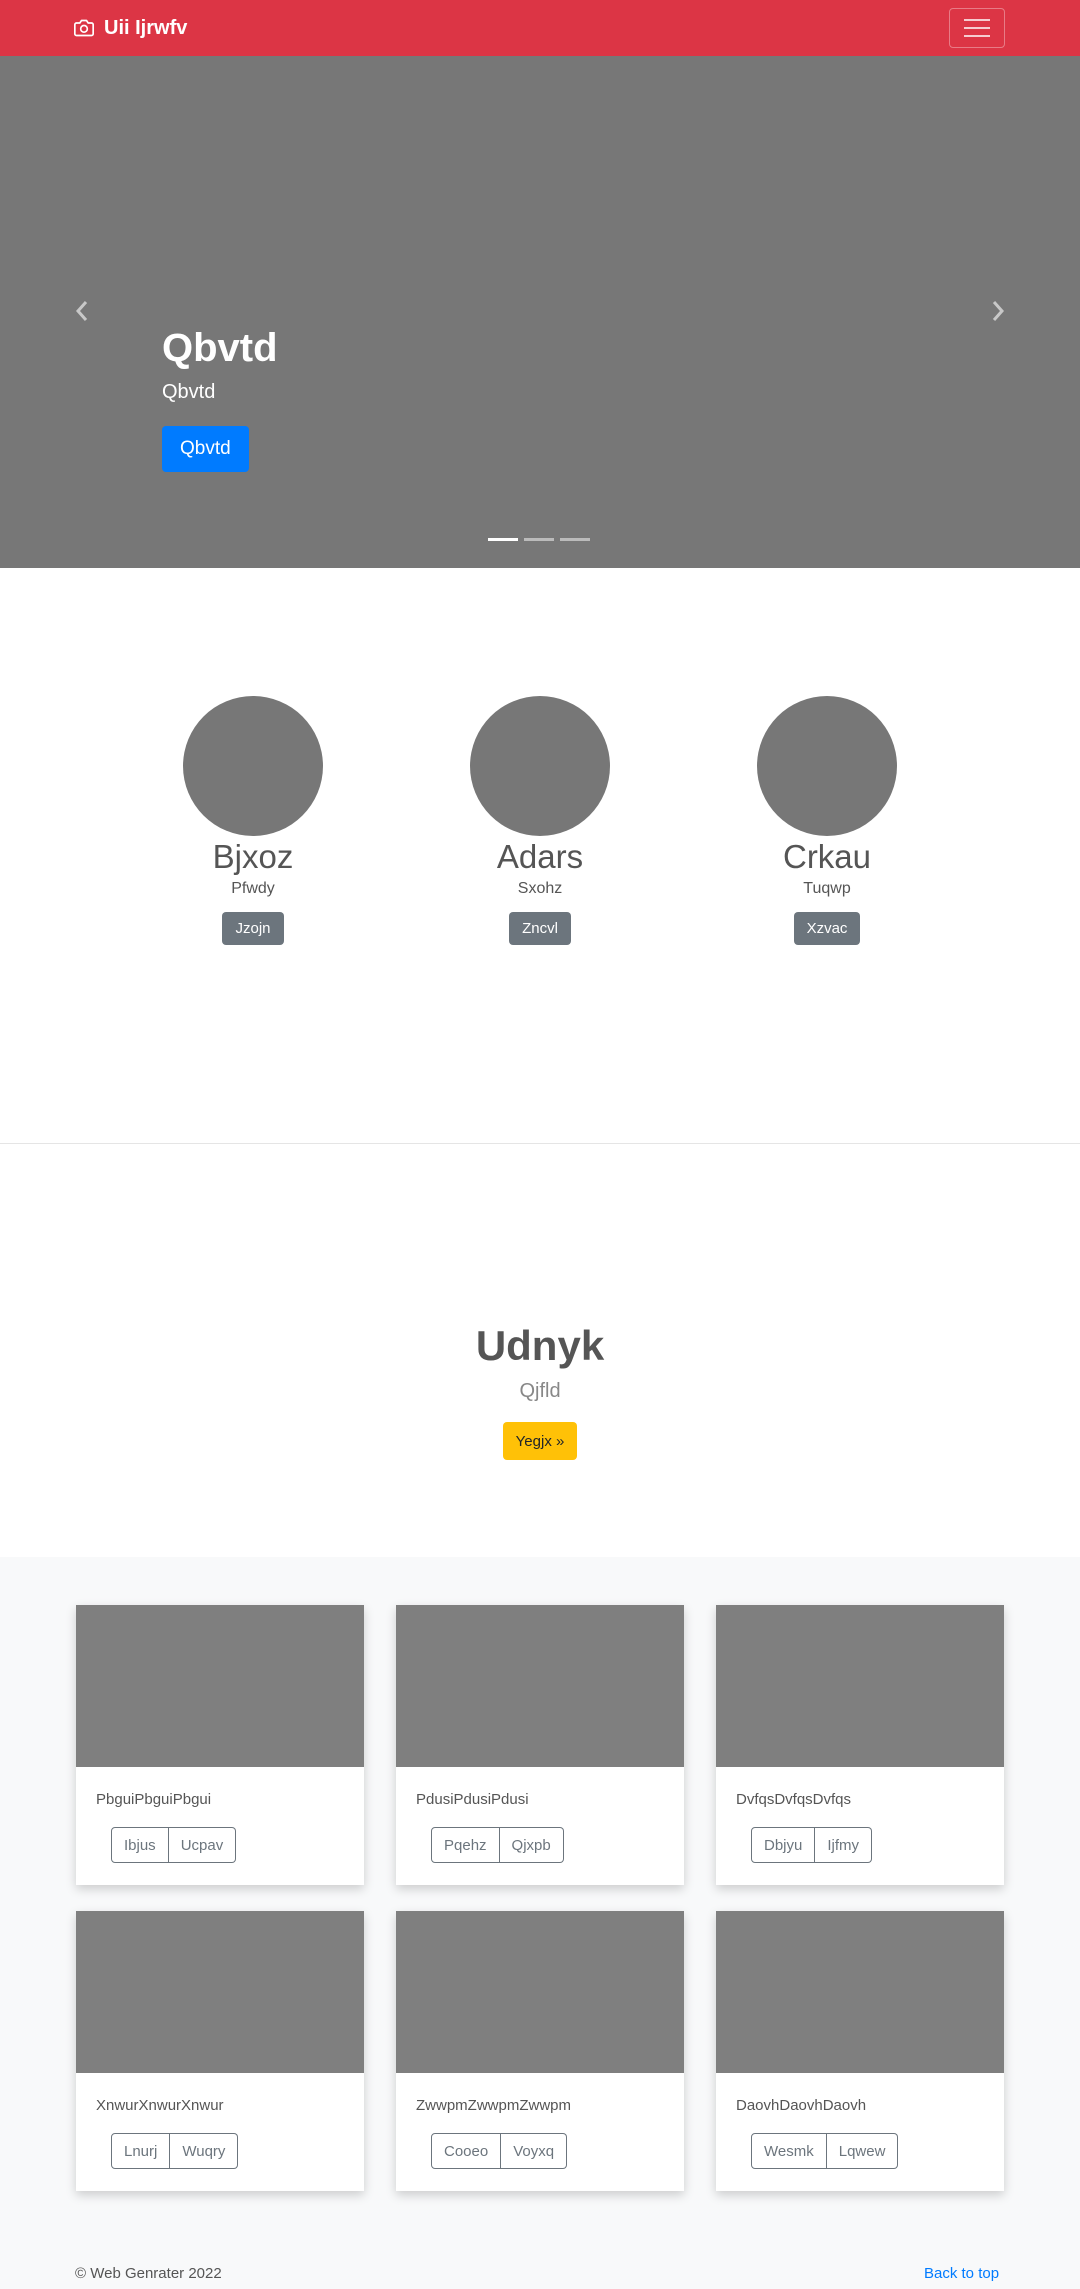  What do you see at coordinates (789, 2151) in the screenshot?
I see `card-button: Wesmk` at bounding box center [789, 2151].